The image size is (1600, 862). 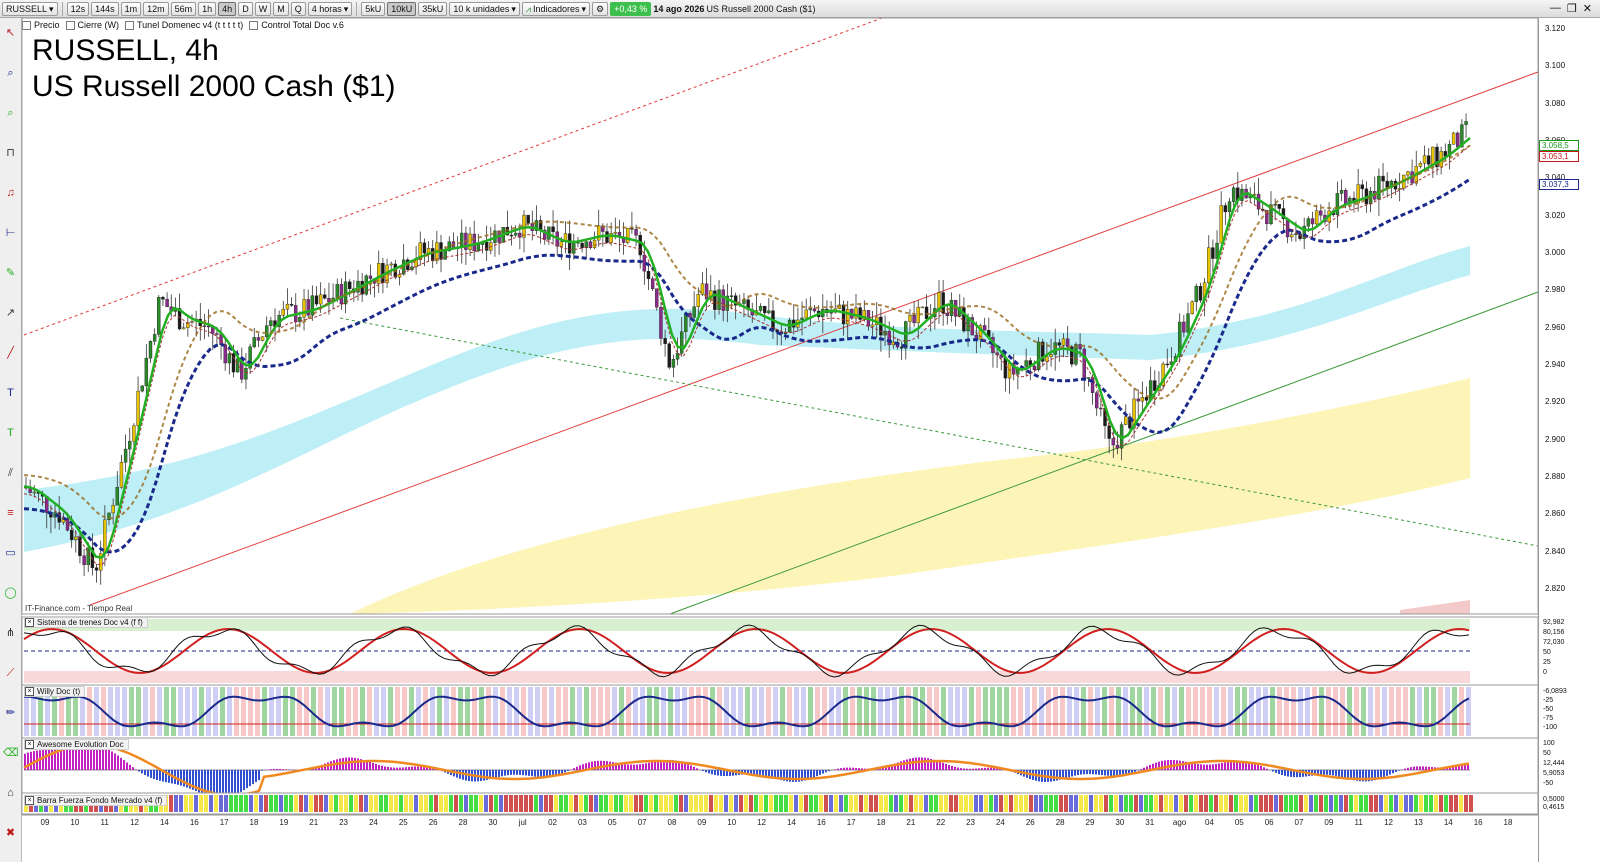 What do you see at coordinates (940, 822) in the screenshot?
I see `time-tick: 22` at bounding box center [940, 822].